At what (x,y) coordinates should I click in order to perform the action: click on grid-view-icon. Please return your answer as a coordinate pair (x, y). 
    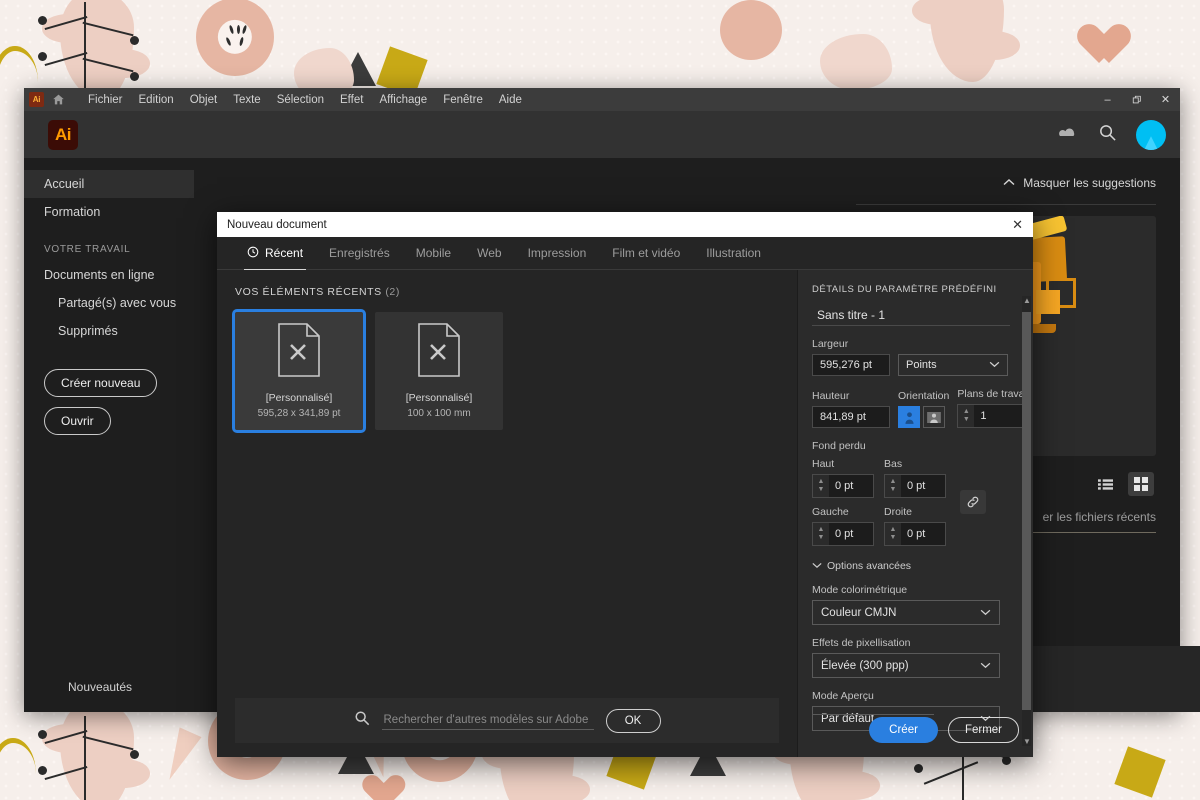
    Looking at the image, I should click on (1141, 484).